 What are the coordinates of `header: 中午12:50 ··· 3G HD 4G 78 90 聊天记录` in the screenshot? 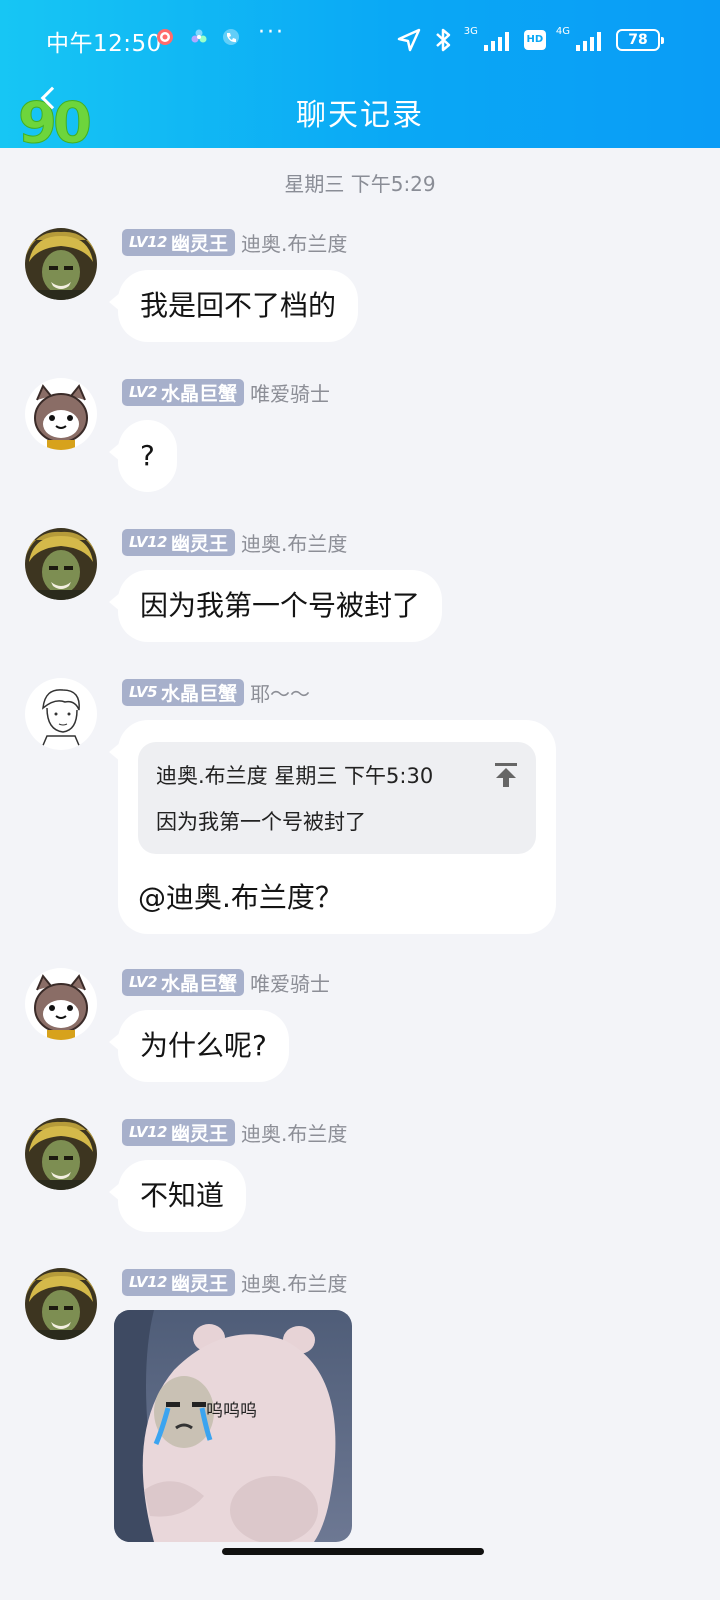 It's located at (360, 76).